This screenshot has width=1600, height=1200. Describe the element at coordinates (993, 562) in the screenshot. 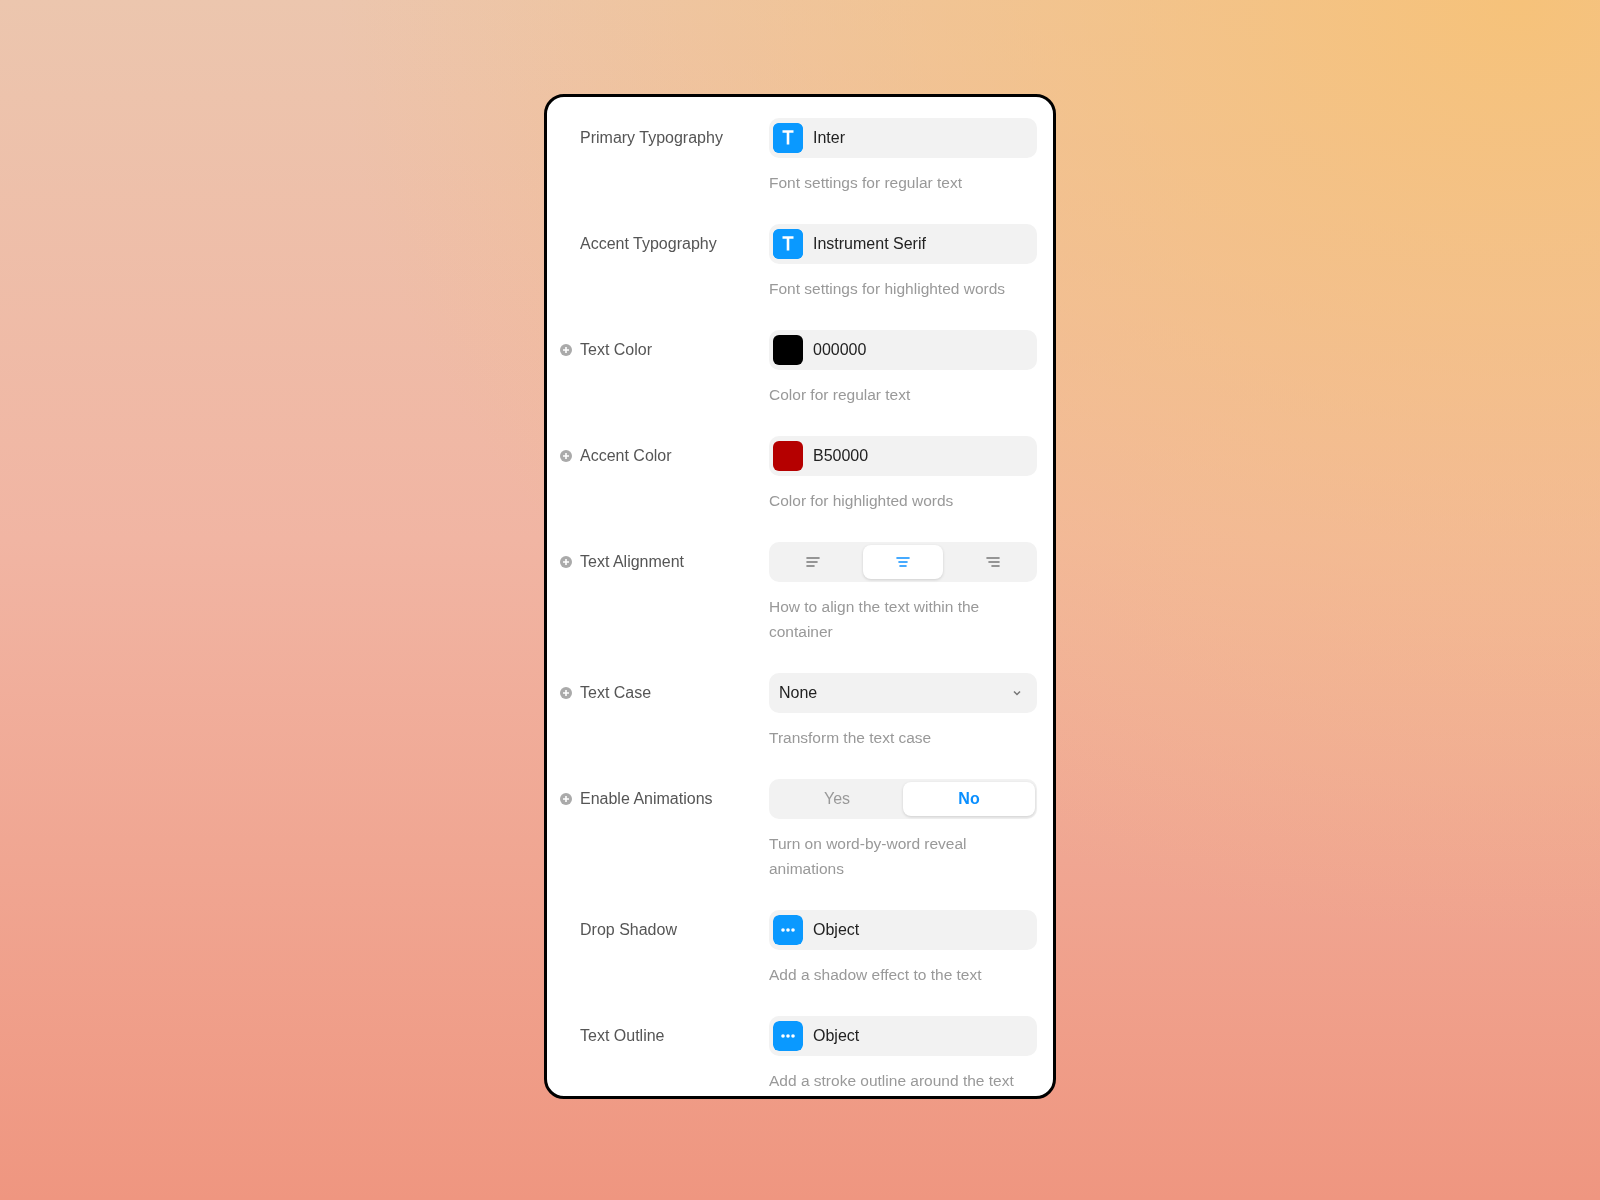

I see `align-right-icon` at that location.